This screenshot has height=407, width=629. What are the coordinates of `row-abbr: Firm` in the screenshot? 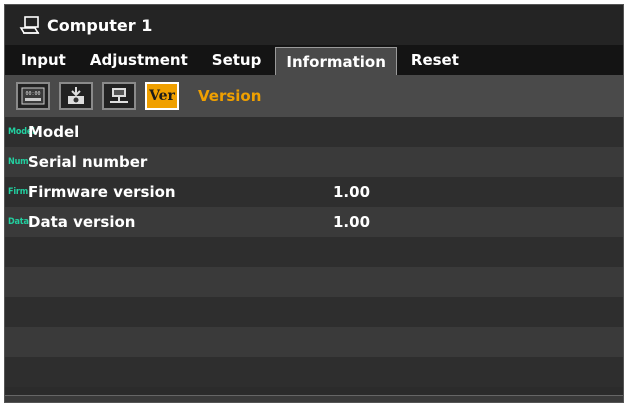 It's located at (18, 192).